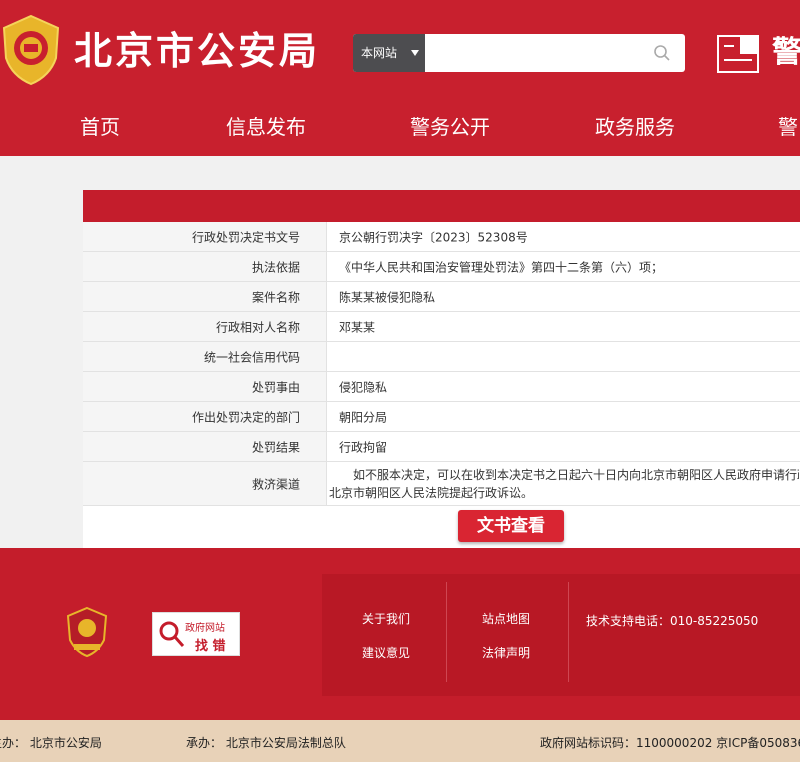 The image size is (800, 762). What do you see at coordinates (386, 652) in the screenshot?
I see `link-suggestions: 建议意见` at bounding box center [386, 652].